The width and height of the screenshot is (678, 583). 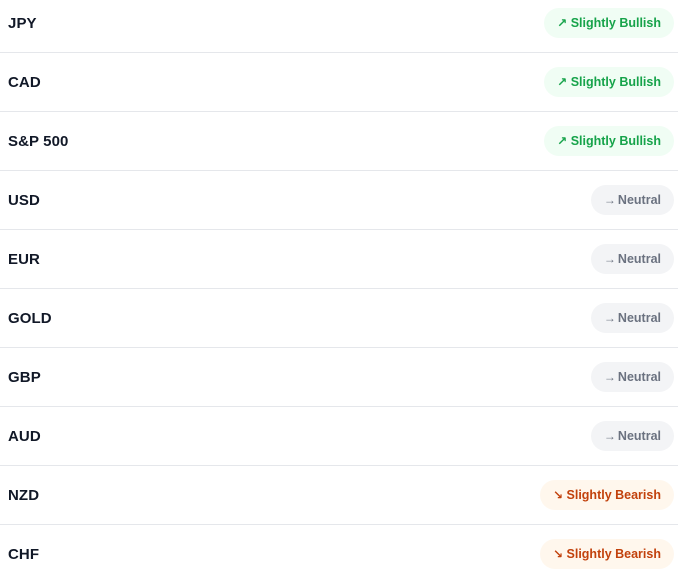 What do you see at coordinates (24, 554) in the screenshot?
I see `asset-name: CHF` at bounding box center [24, 554].